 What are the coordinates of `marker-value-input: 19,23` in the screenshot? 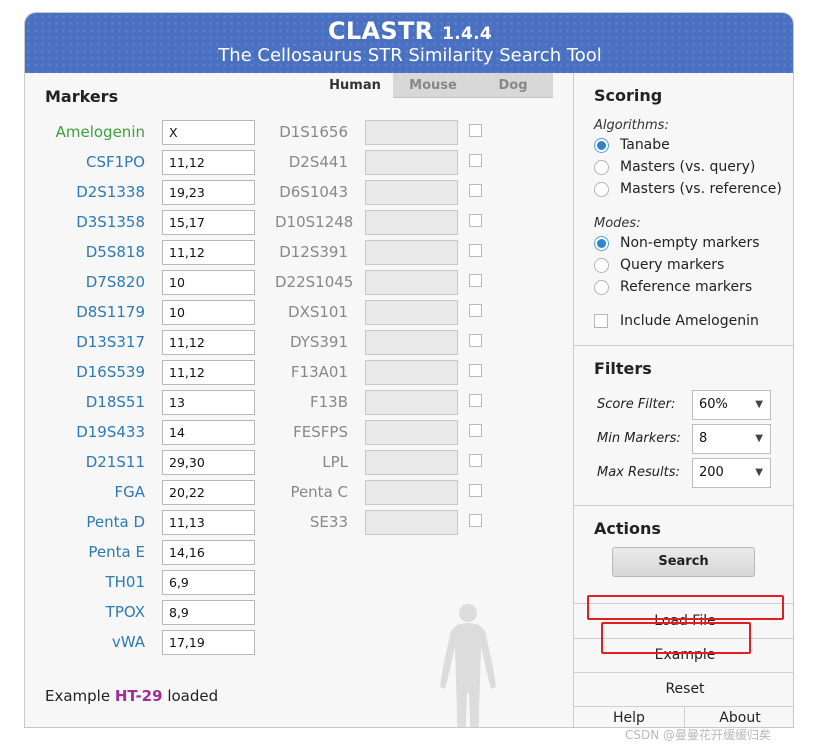 It's located at (208, 192).